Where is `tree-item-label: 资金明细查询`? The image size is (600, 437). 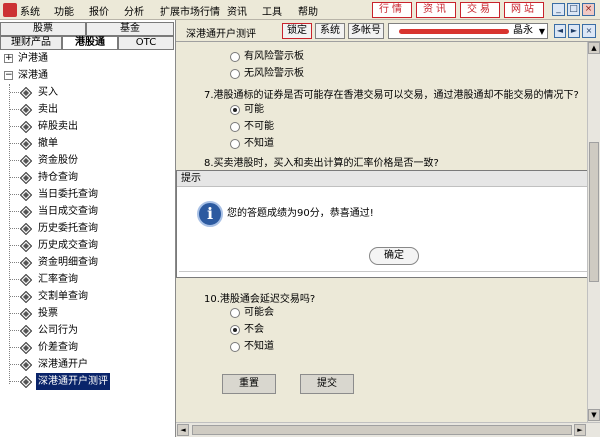
tree-item-label: 资金明细查询 is located at coordinates (68, 262).